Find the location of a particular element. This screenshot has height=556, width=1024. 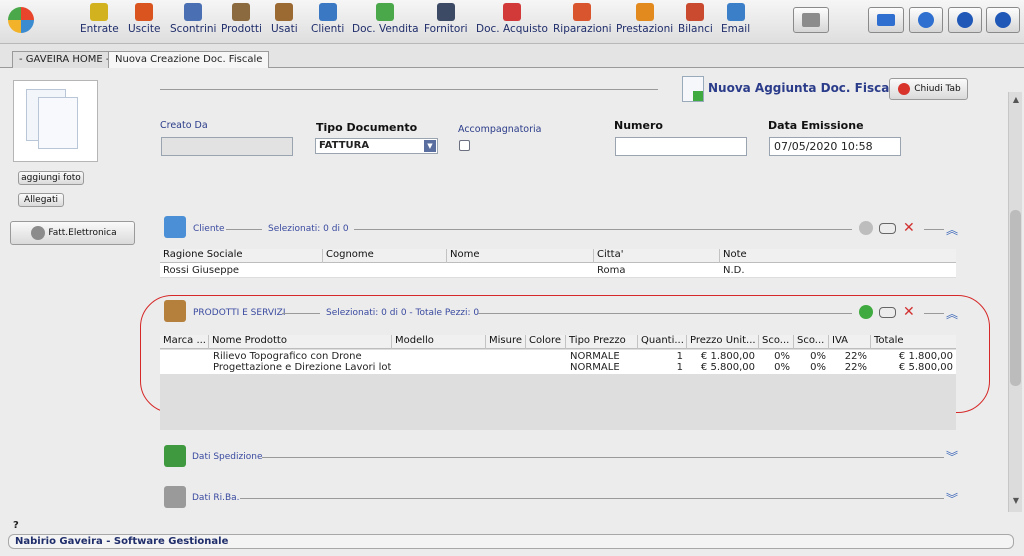

toolbar-label: Doc. Acquisto is located at coordinates (512, 29).